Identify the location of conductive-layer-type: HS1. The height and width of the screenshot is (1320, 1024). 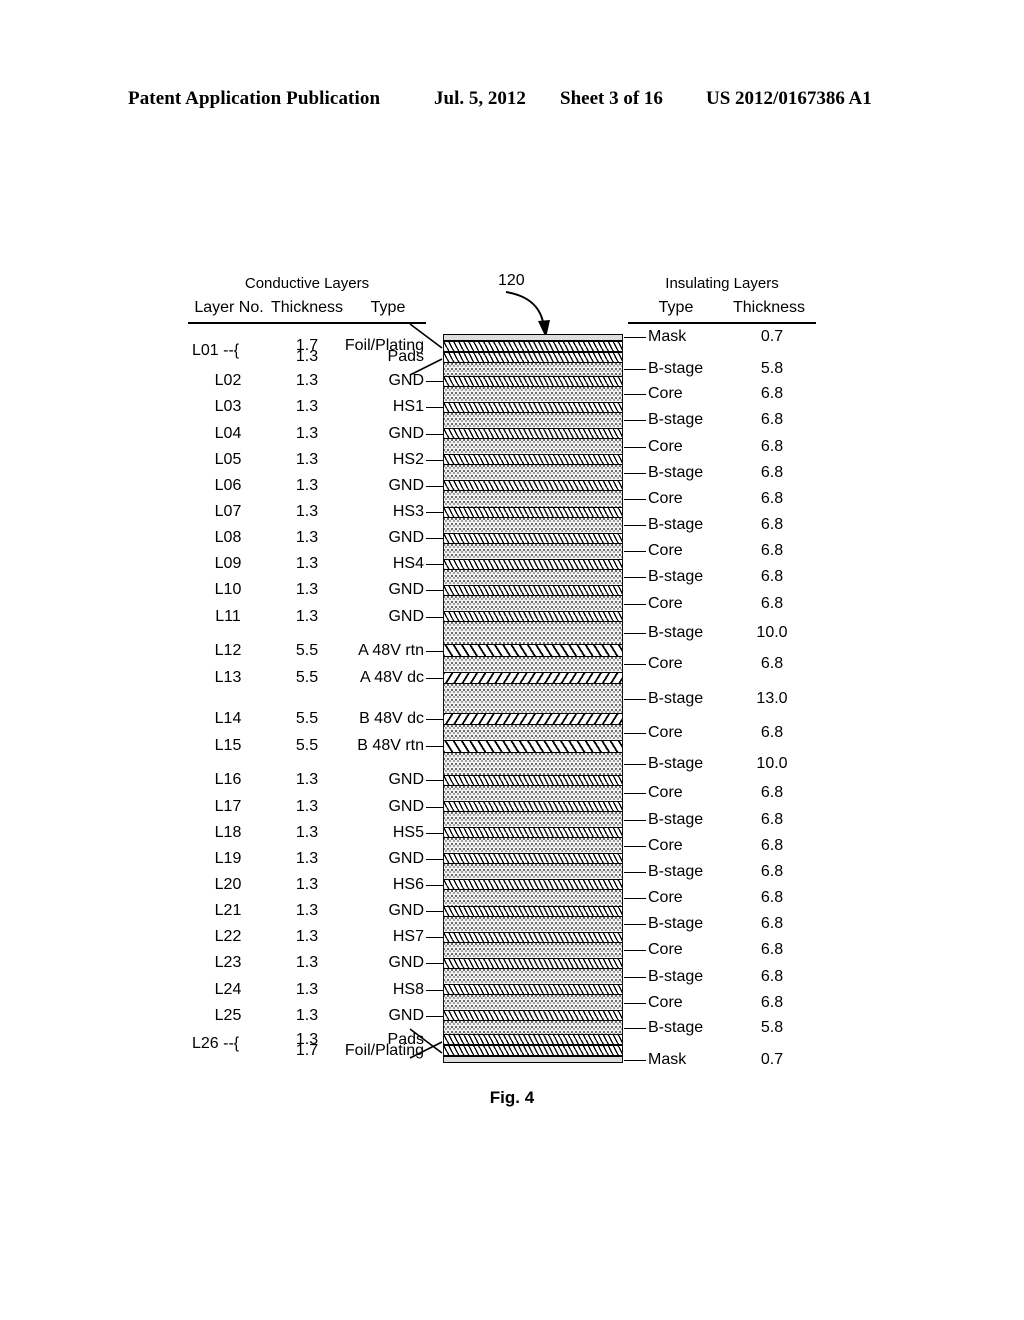
(408, 407).